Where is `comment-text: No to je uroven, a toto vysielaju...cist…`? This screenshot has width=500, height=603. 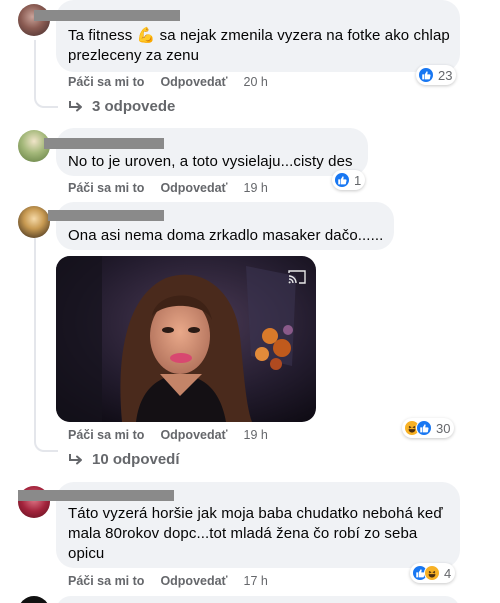 comment-text: No to je uroven, a toto vysielaju...cist… is located at coordinates (210, 161).